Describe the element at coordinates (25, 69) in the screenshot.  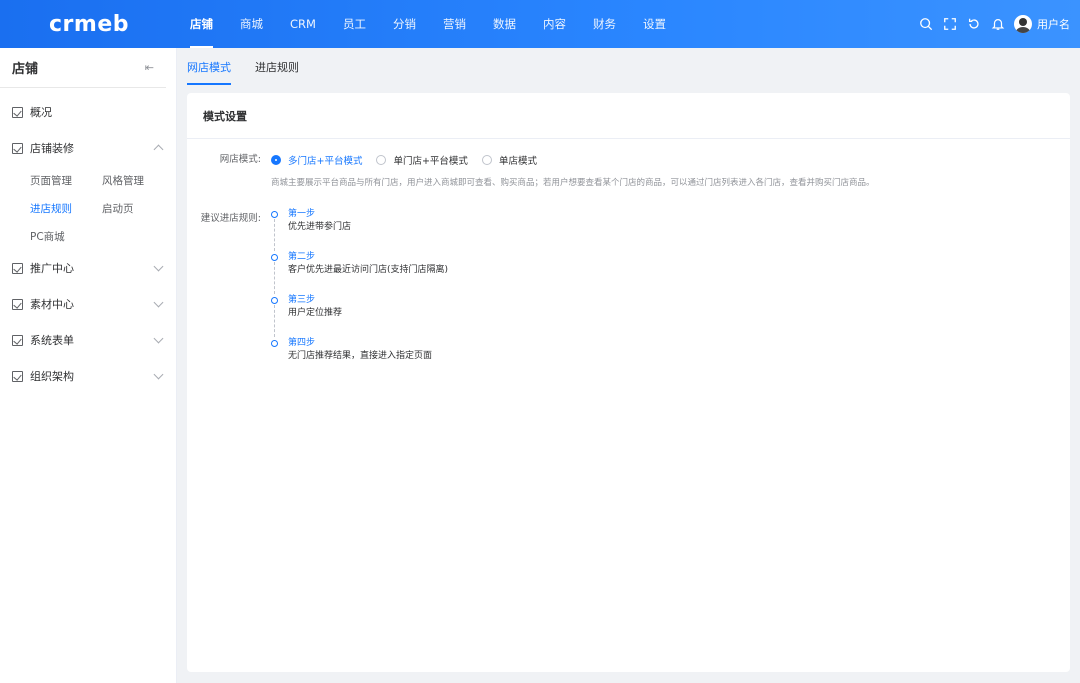
I see `sidebar-title: 店铺` at that location.